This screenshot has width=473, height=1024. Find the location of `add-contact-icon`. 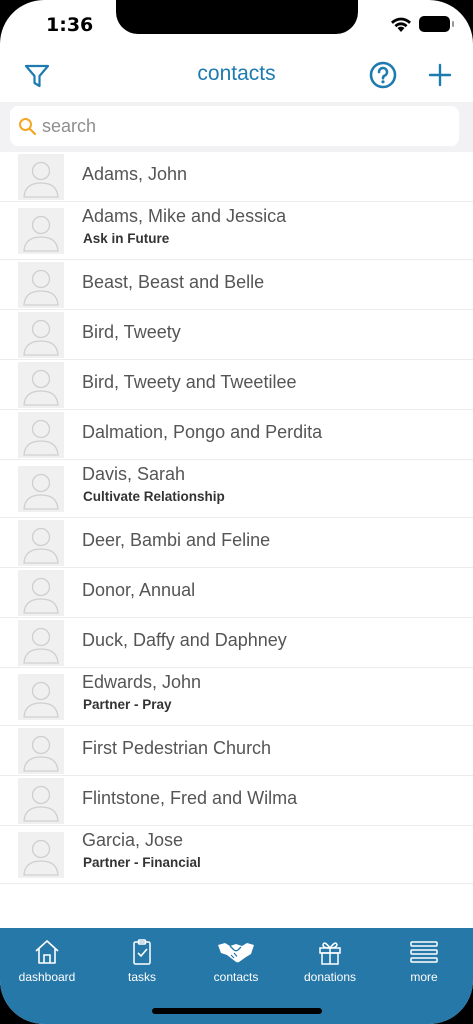

add-contact-icon is located at coordinates (440, 75).